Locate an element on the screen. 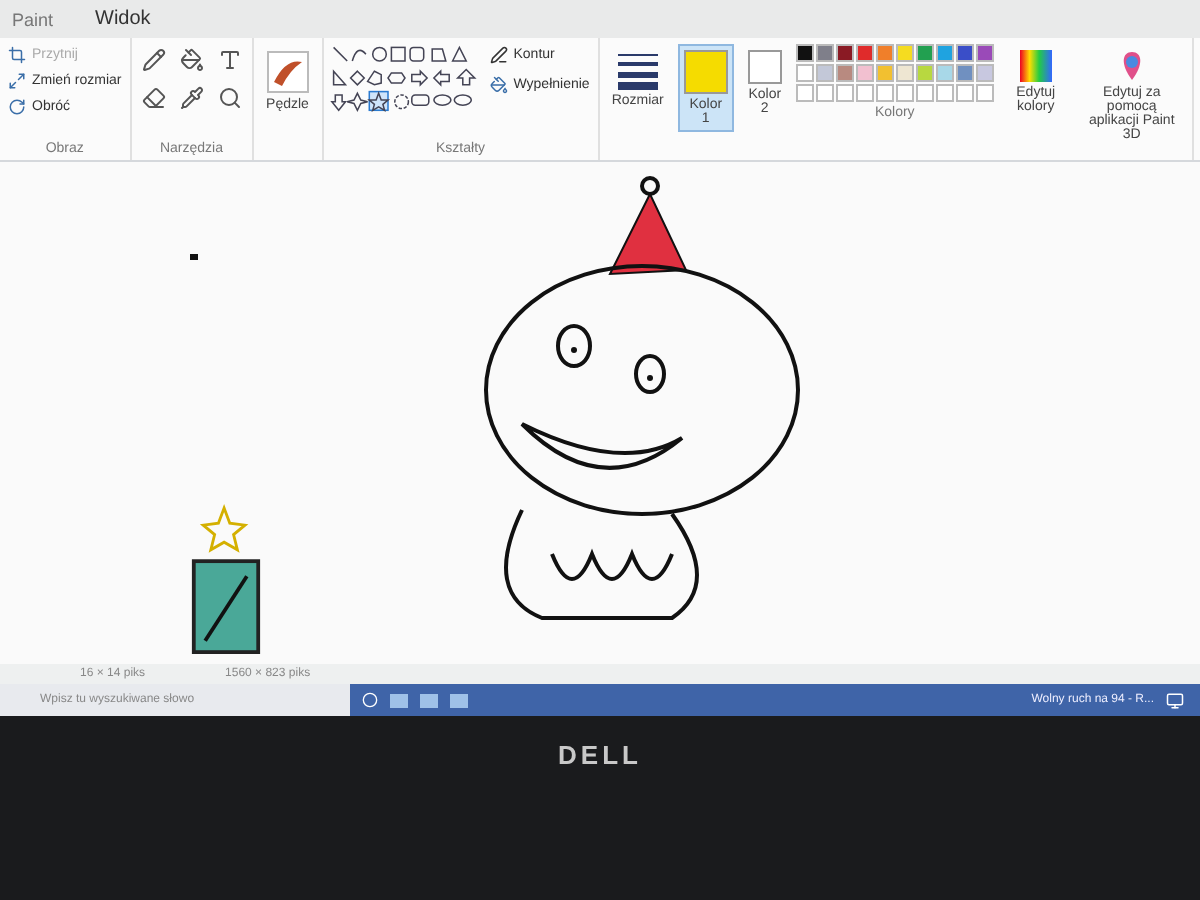 This screenshot has width=1200, height=900. color-spectrum-icon is located at coordinates (1035, 66).